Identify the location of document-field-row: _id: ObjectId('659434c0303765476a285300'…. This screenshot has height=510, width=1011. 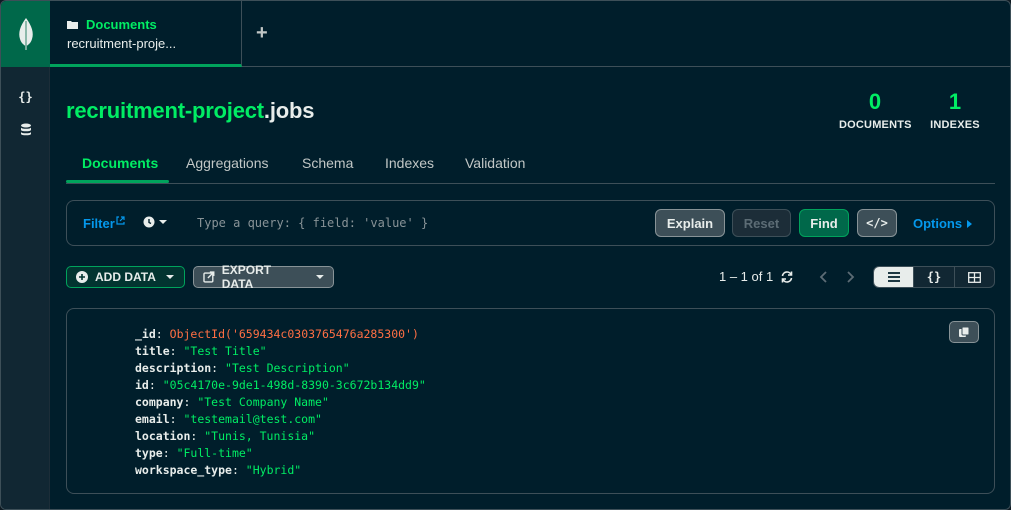
(277, 334).